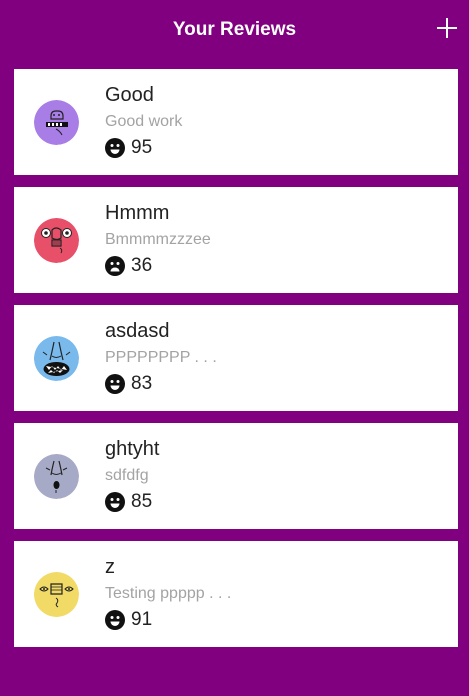 Image resolution: width=469 pixels, height=696 pixels. I want to click on review-card: ghtyht sdfdfg 85, so click(236, 476).